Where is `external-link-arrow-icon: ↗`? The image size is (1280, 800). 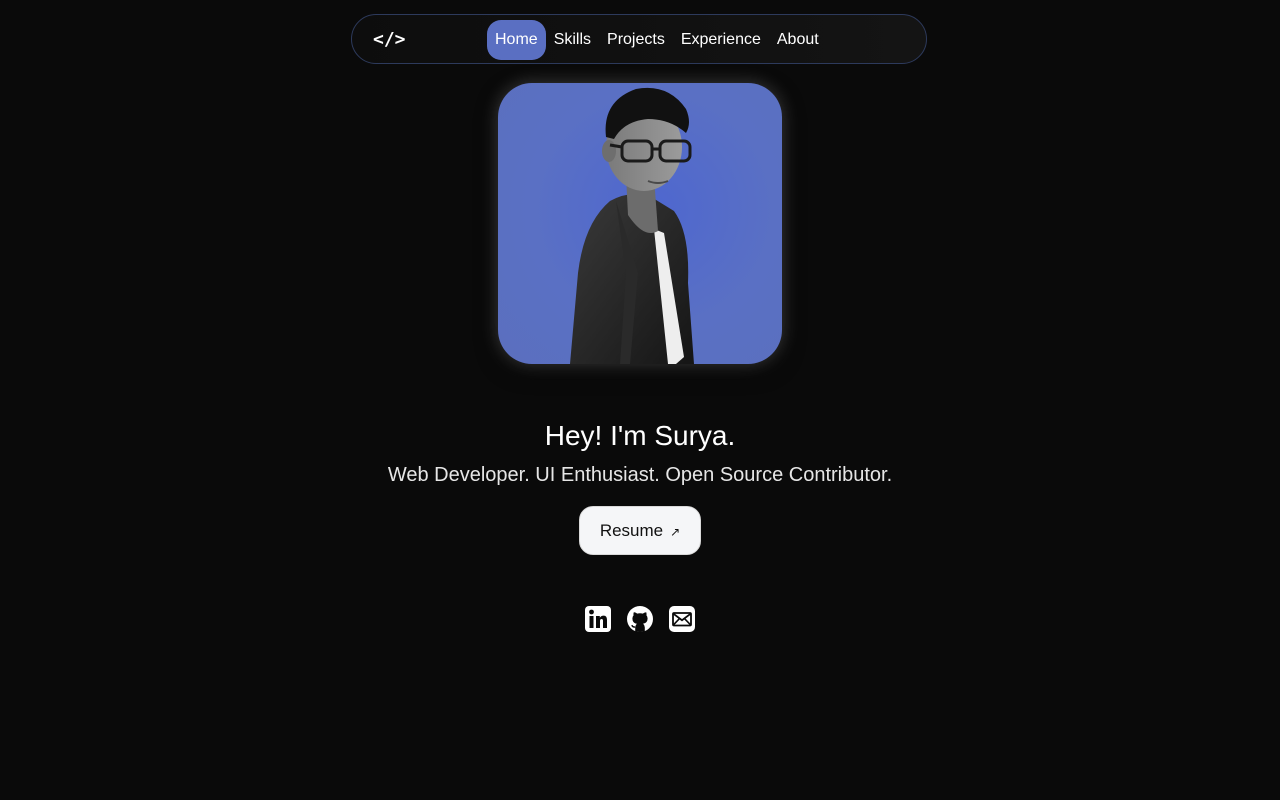
external-link-arrow-icon: ↗ is located at coordinates (675, 531).